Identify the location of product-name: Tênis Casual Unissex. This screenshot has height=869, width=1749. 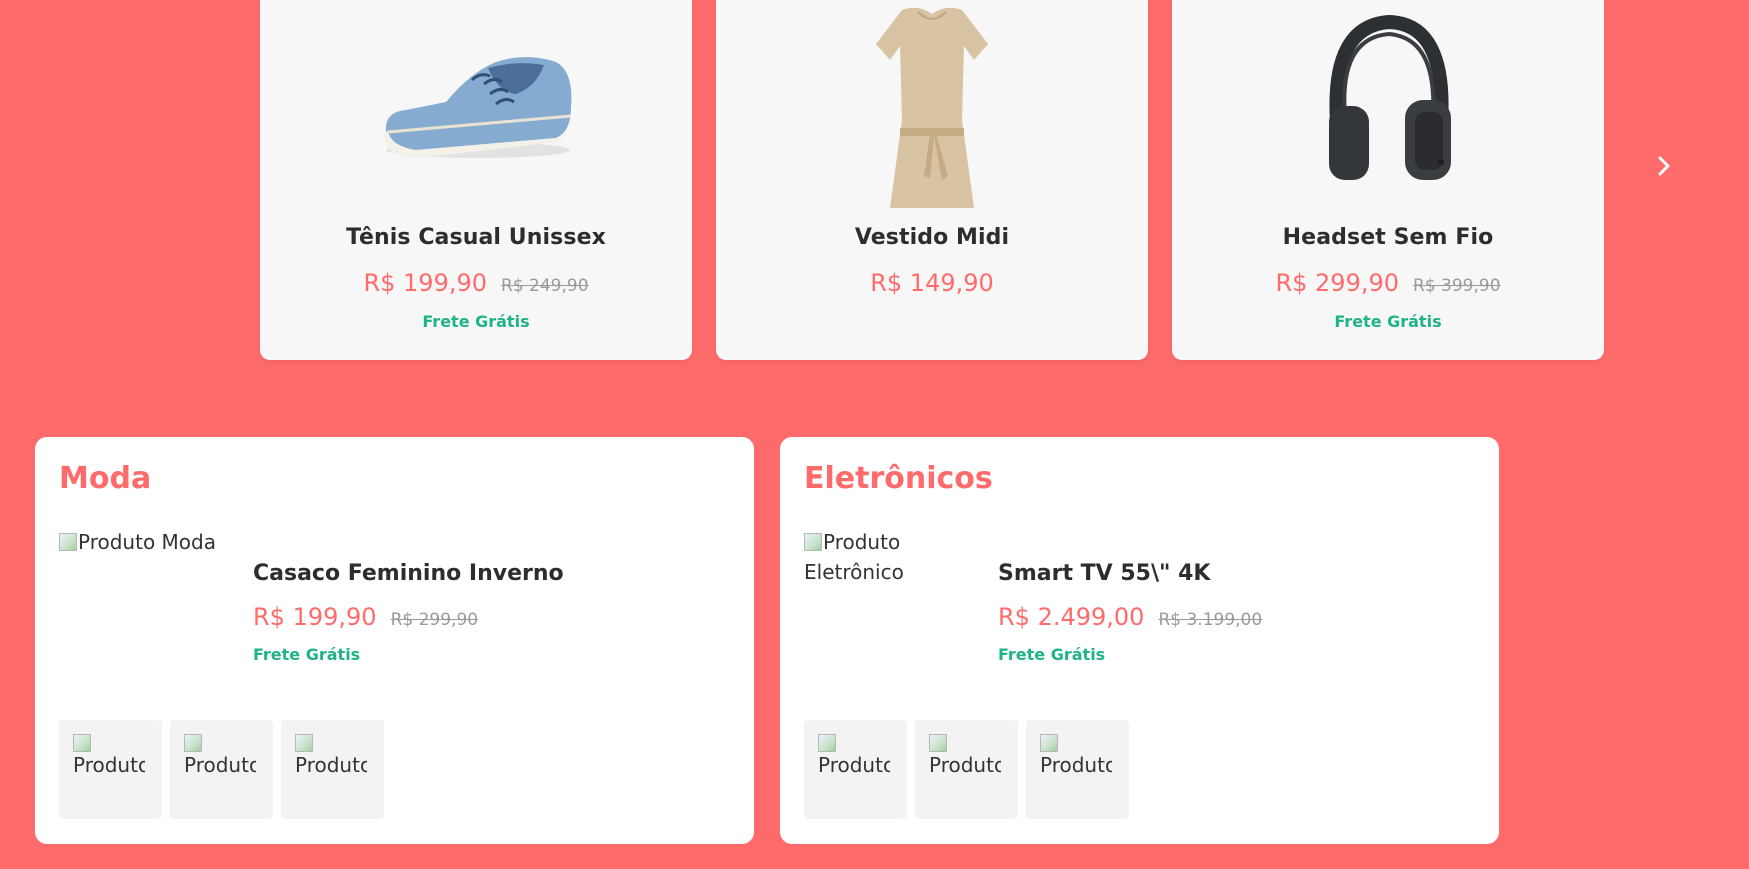
(476, 237).